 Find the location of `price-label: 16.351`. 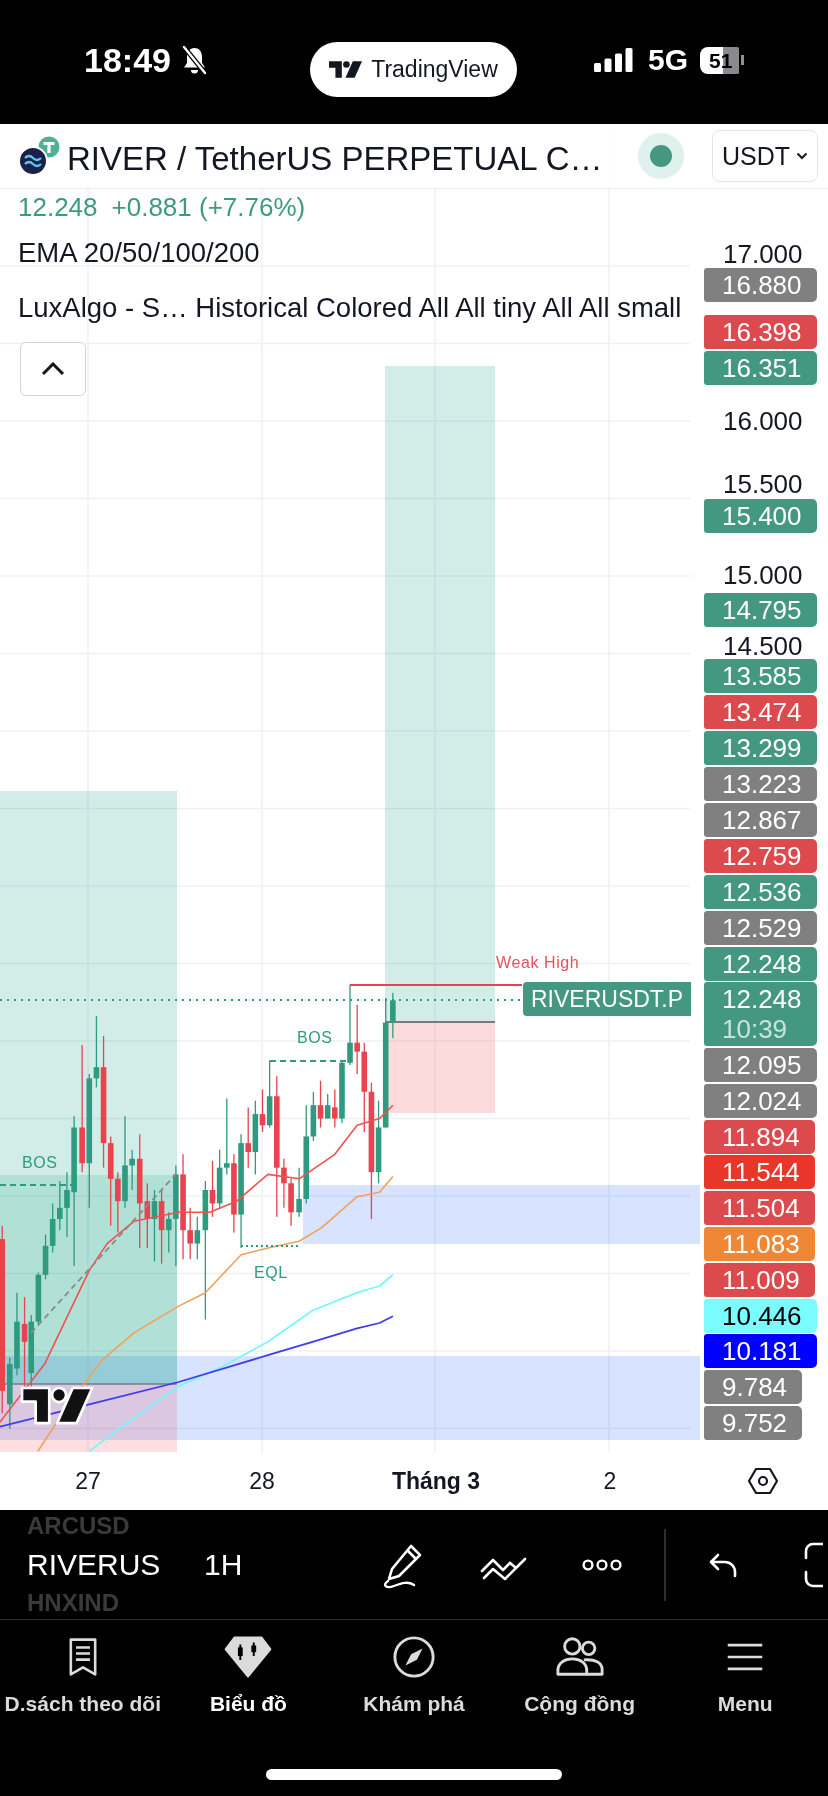

price-label: 16.351 is located at coordinates (760, 368).